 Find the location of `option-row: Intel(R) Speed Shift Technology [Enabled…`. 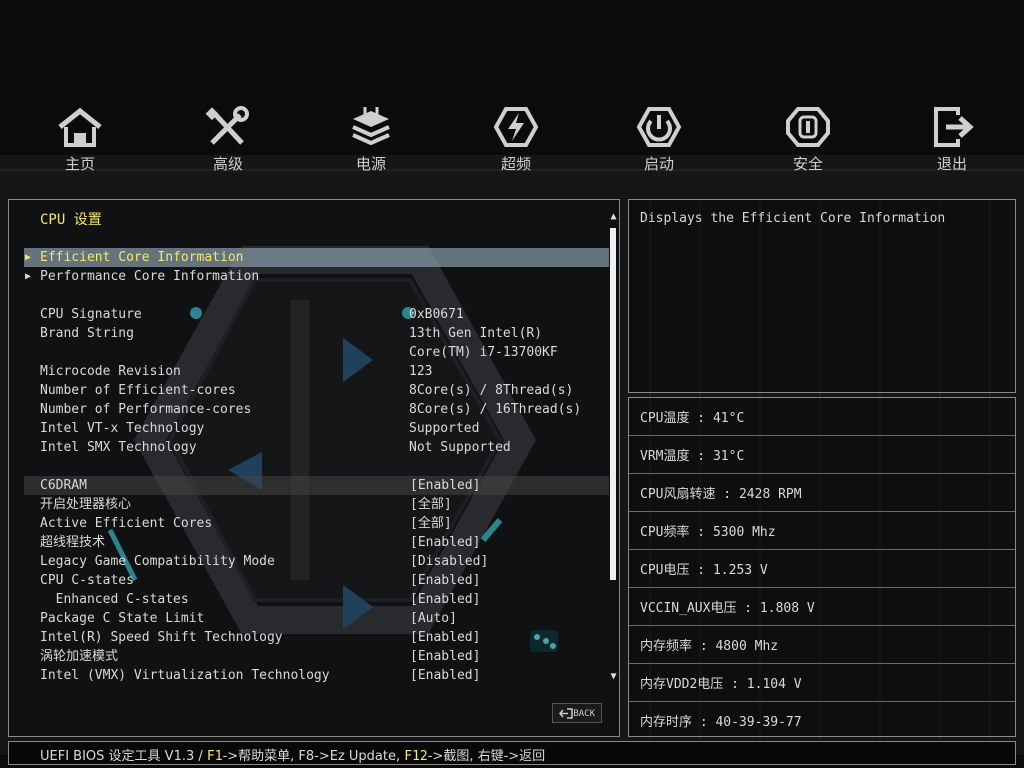

option-row: Intel(R) Speed Shift Technology [Enabled… is located at coordinates (316, 637).